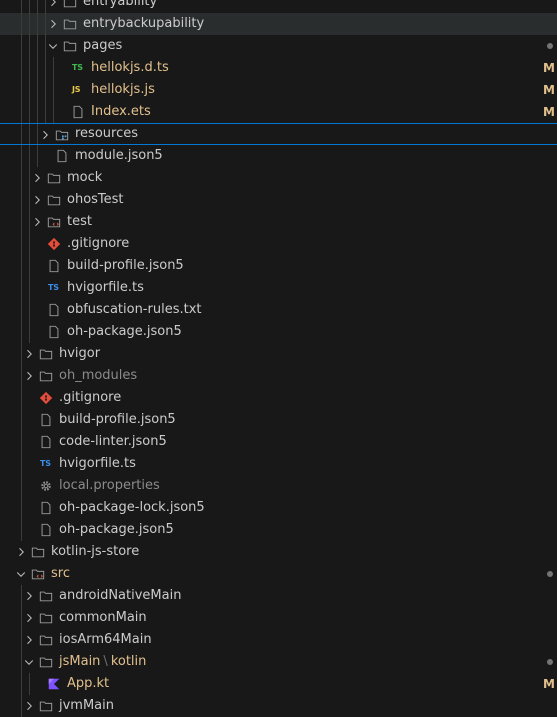 Image resolution: width=557 pixels, height=717 pixels. Describe the element at coordinates (123, 90) in the screenshot. I see `tree-item-label: hellokjs.js` at that location.